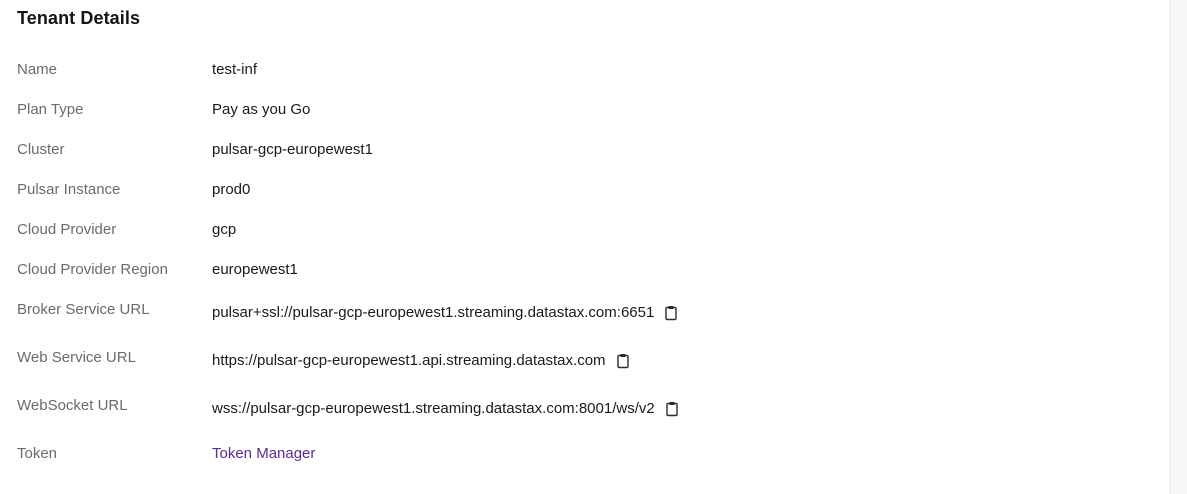  I want to click on cloud-provider-region-label: Cloud Provider Region, so click(92, 269).